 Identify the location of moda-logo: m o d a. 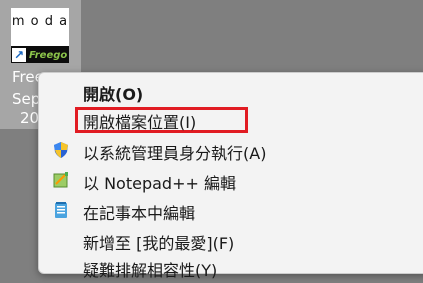
(40, 21).